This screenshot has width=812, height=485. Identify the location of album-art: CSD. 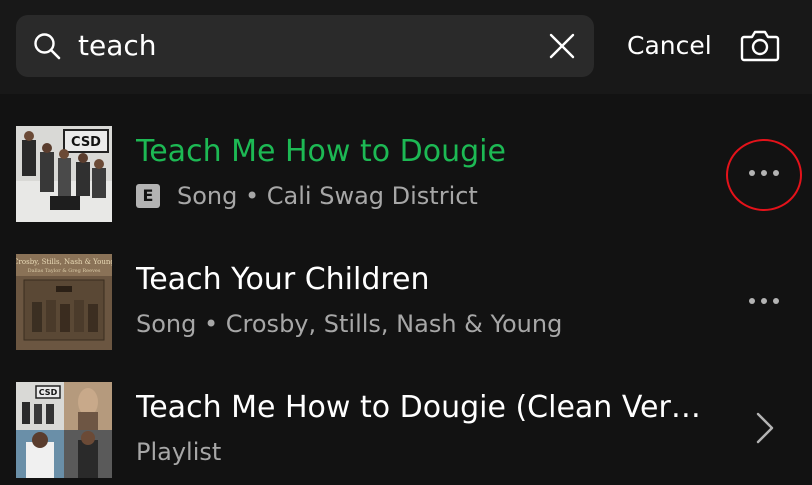
(64, 174).